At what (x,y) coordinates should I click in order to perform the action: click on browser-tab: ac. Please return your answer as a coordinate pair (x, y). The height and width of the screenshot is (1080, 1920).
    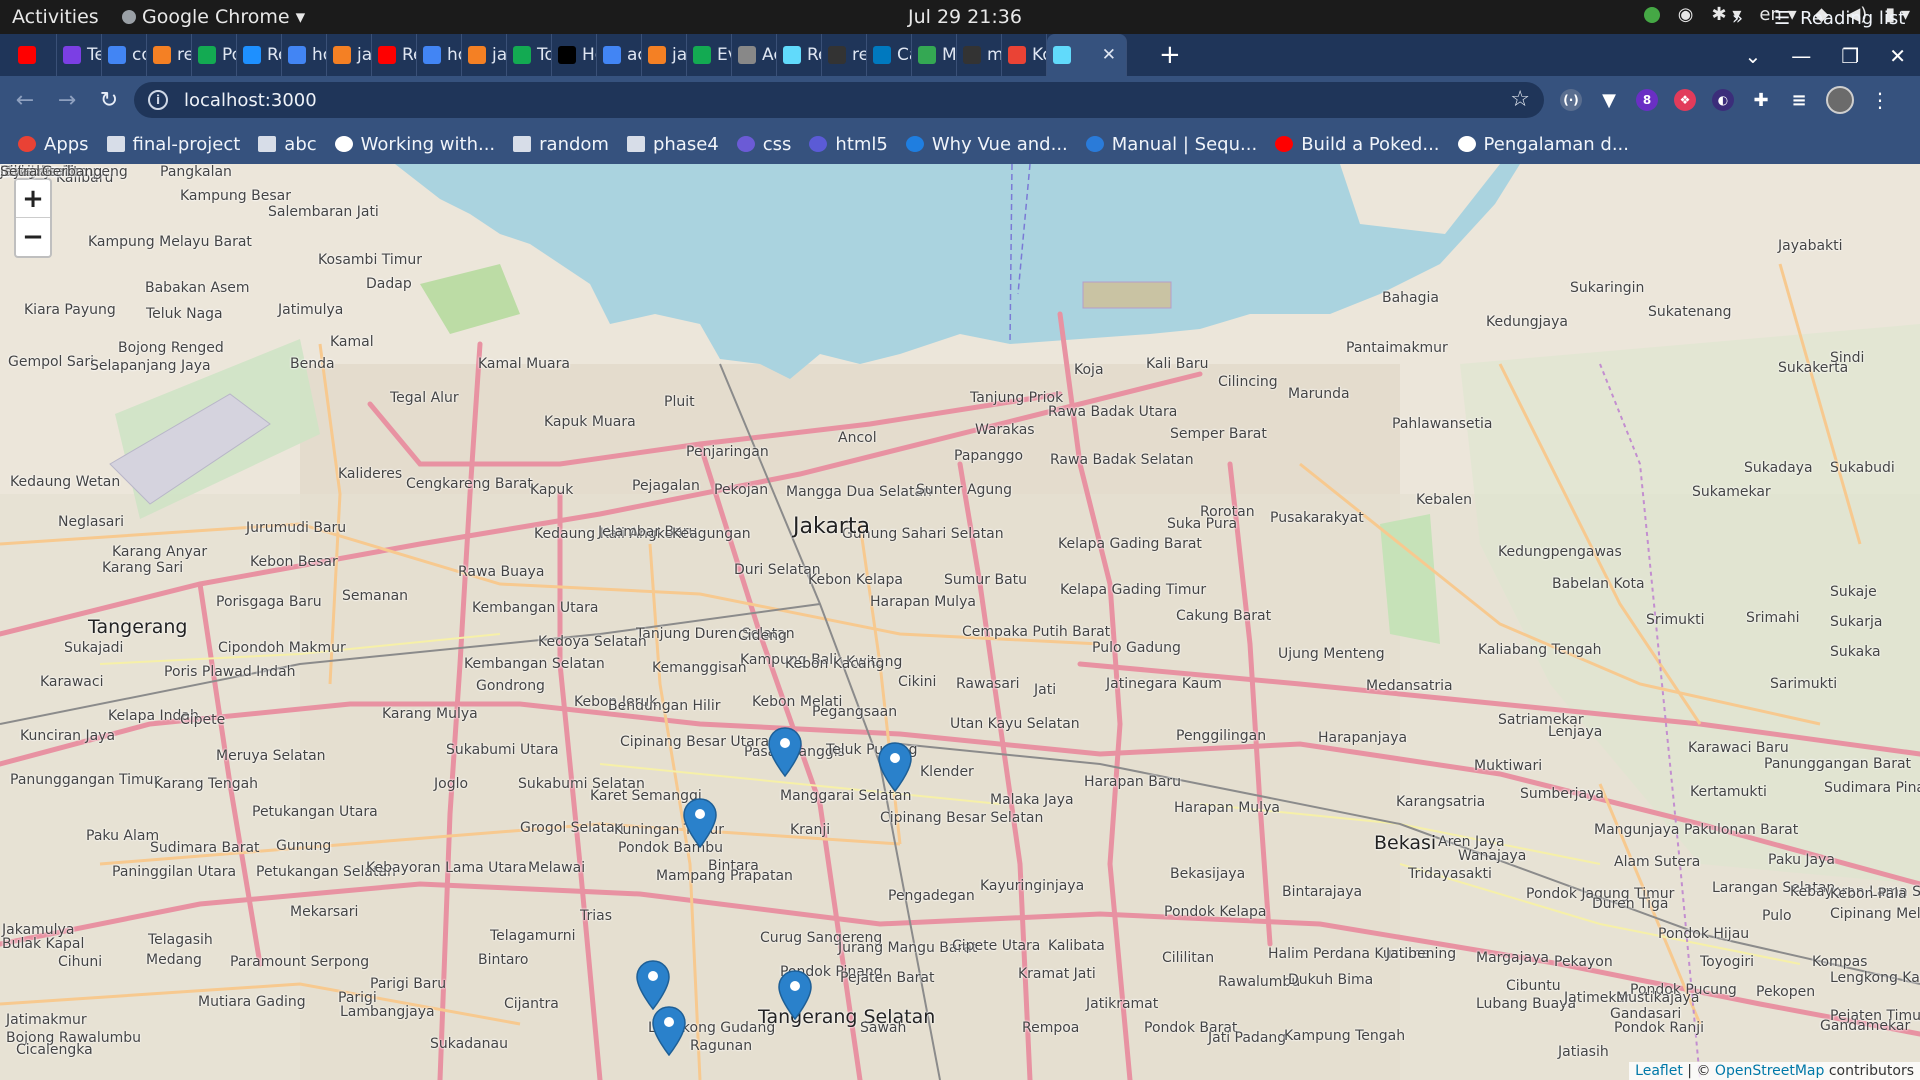
    Looking at the image, I should click on (619, 55).